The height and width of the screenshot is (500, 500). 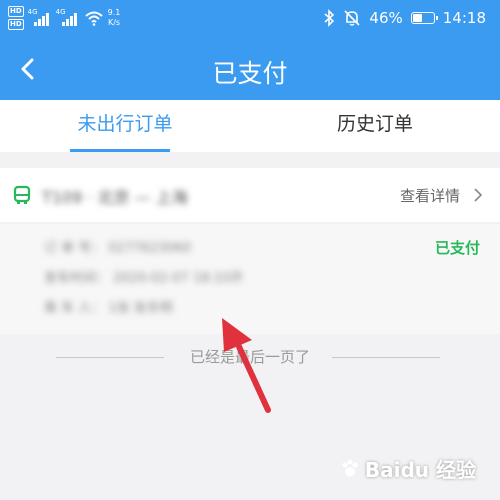 What do you see at coordinates (250, 195) in the screenshot?
I see `order-card-header: T109 · 北京 — 上海 查看详情` at bounding box center [250, 195].